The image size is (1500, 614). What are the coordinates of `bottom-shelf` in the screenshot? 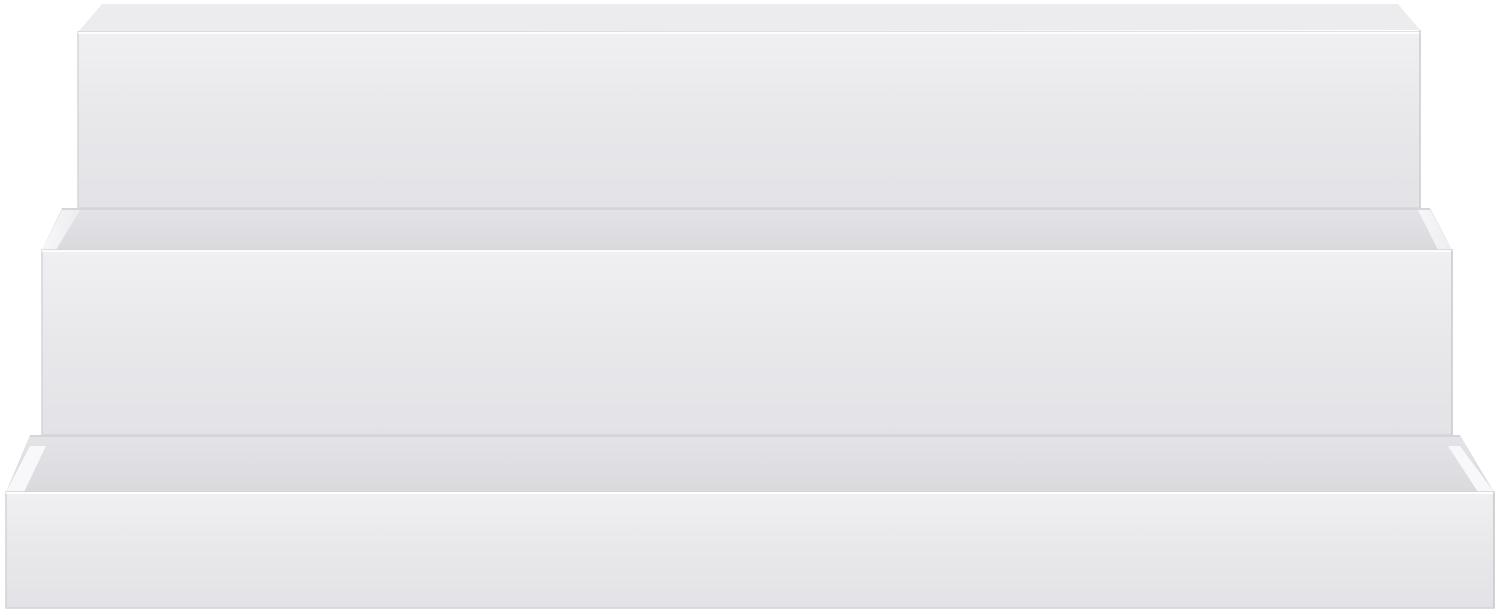 It's located at (750, 463).